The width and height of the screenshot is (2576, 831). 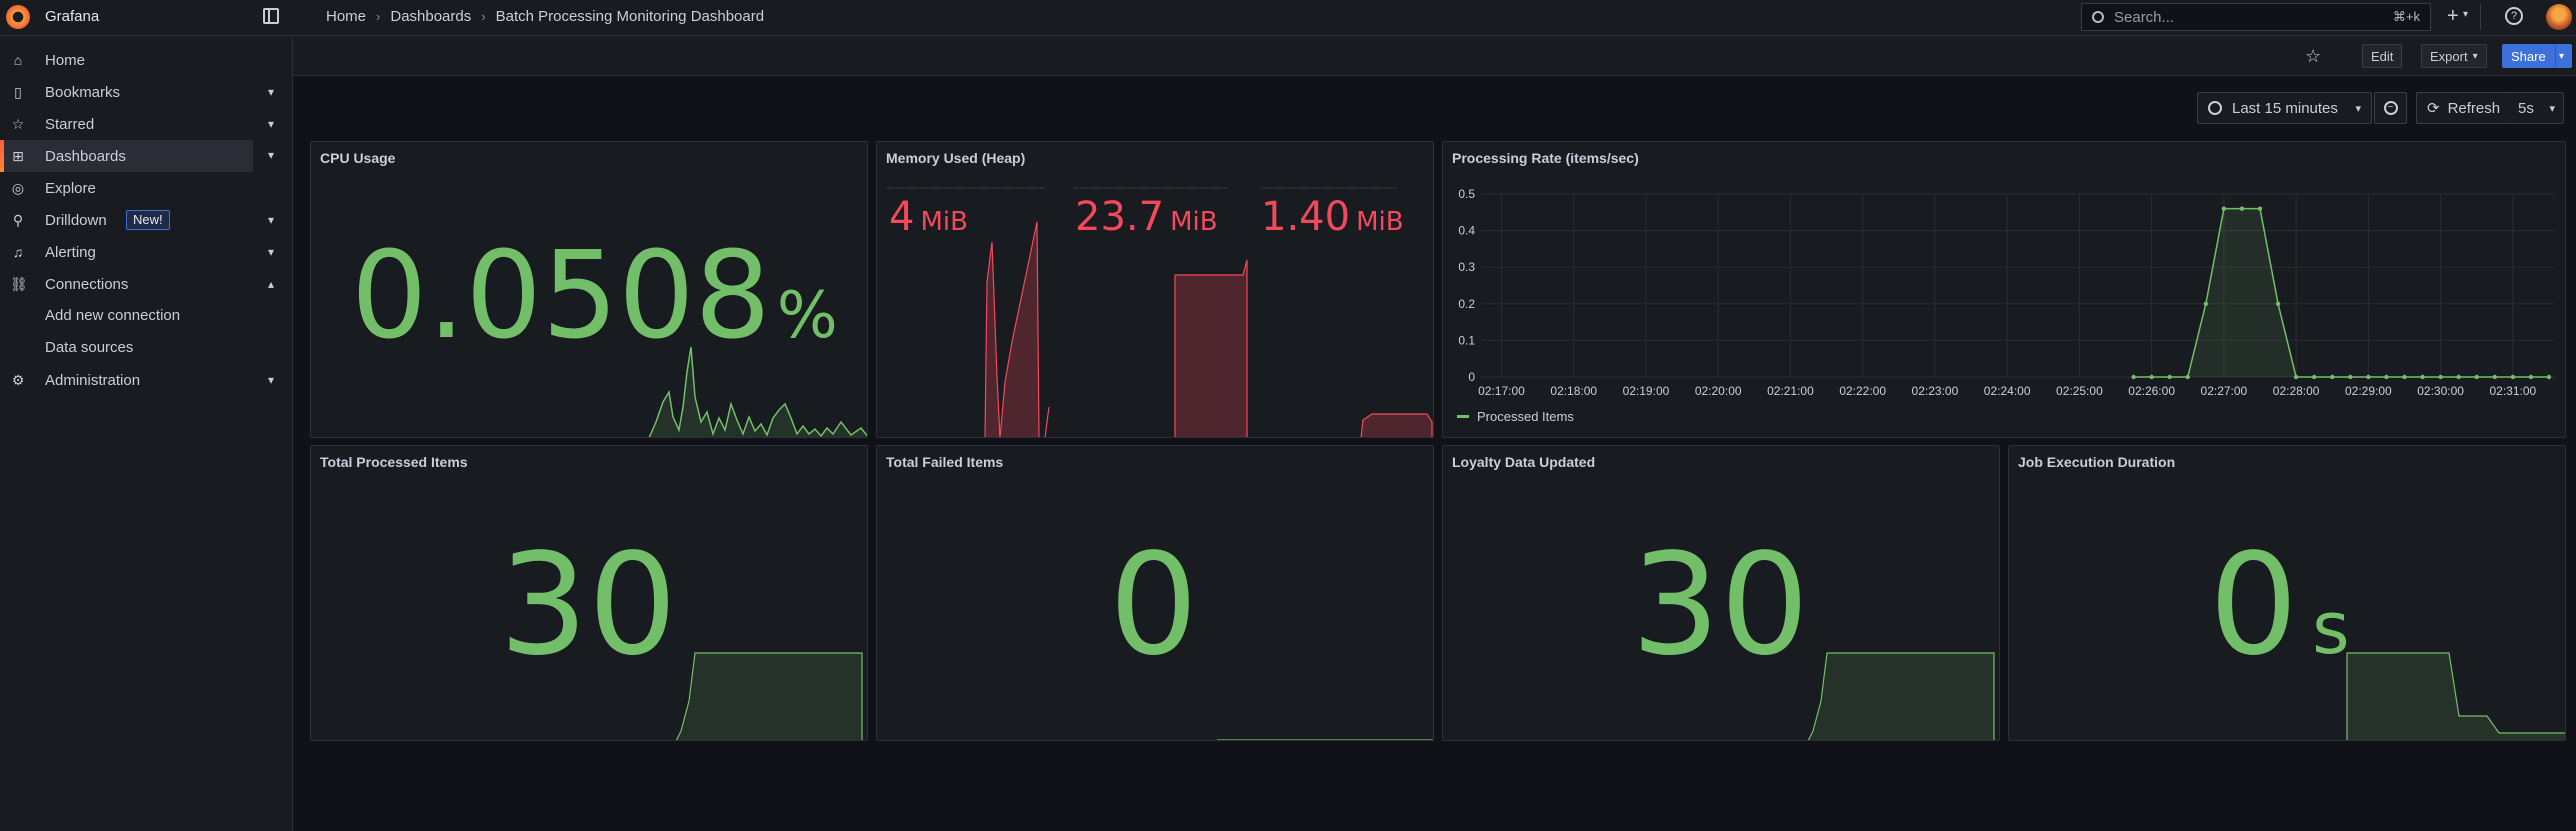 I want to click on zoom-out-button: −, so click(x=2390, y=108).